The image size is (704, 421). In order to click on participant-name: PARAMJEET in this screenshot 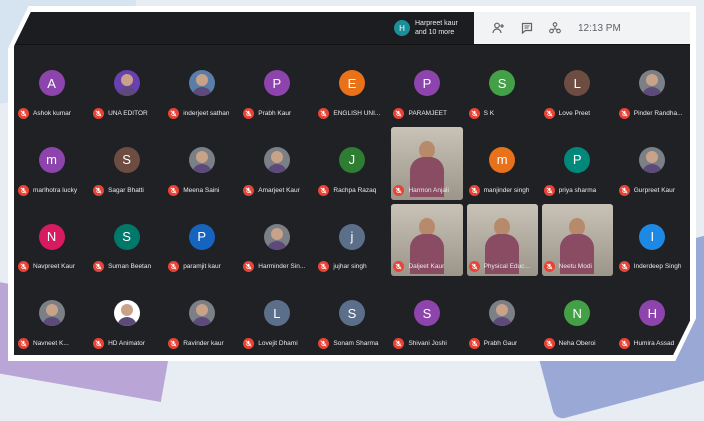, I will do `click(427, 113)`.